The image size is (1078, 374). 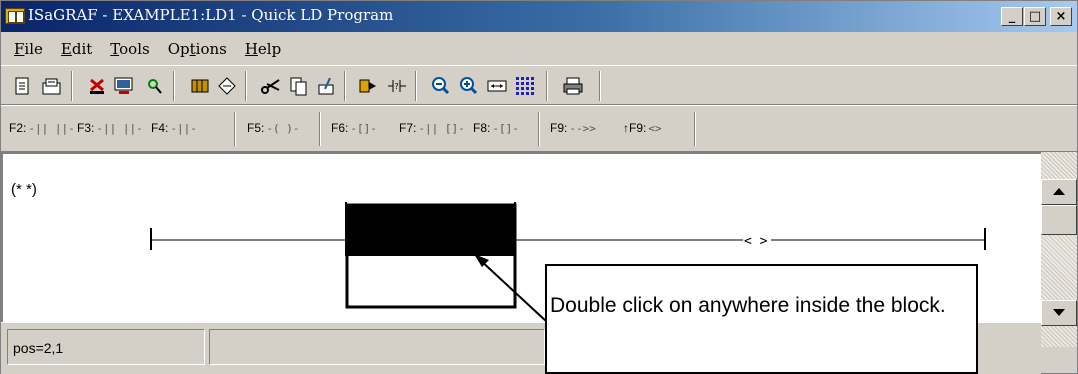 I want to click on fkey-f2-label: F2:, so click(x=18, y=128).